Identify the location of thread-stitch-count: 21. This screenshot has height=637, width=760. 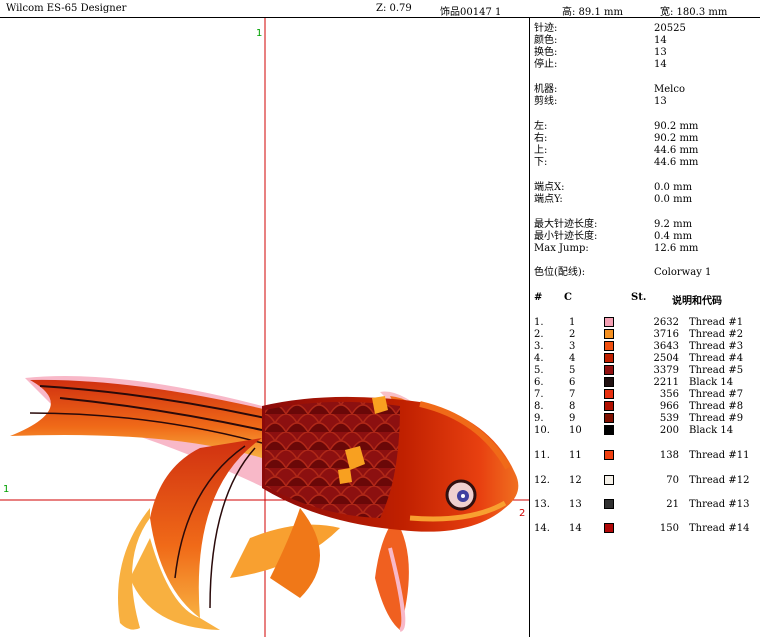
(672, 504).